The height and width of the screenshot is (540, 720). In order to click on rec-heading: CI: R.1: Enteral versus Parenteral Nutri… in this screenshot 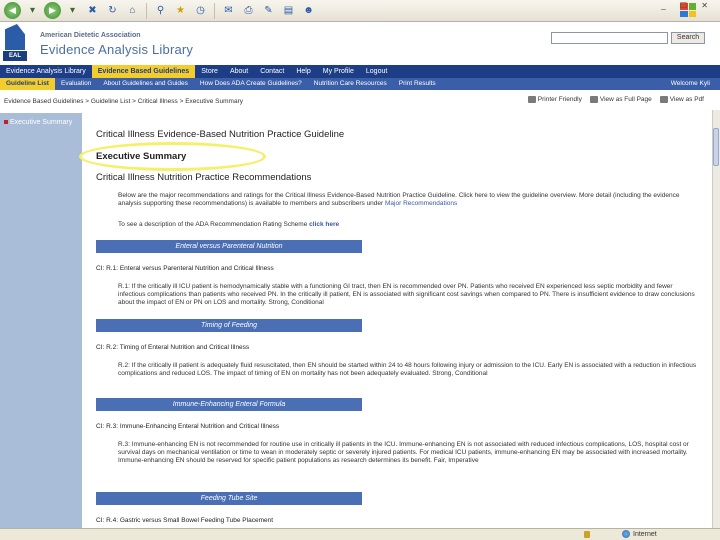, I will do `click(185, 268)`.